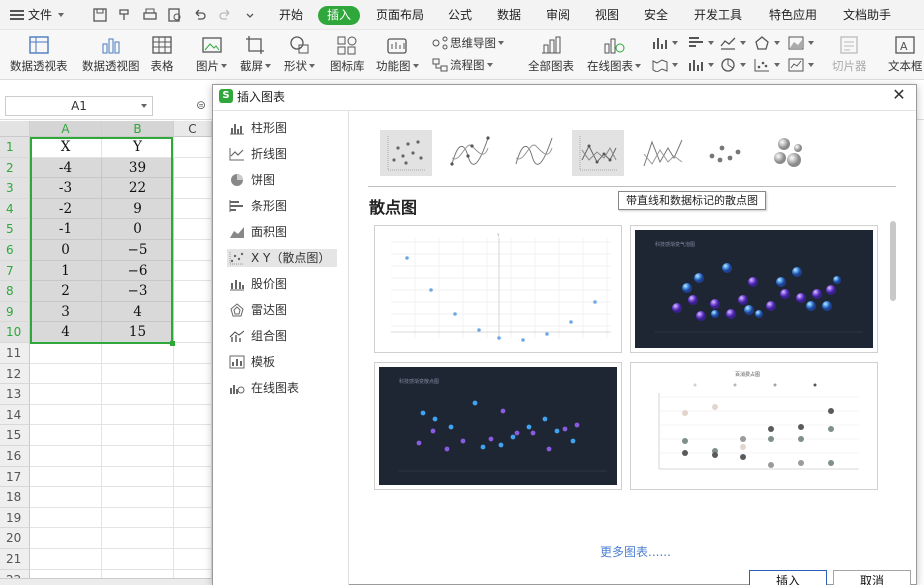 The height and width of the screenshot is (585, 924). Describe the element at coordinates (15, 353) in the screenshot. I see `row-header: 11` at that location.